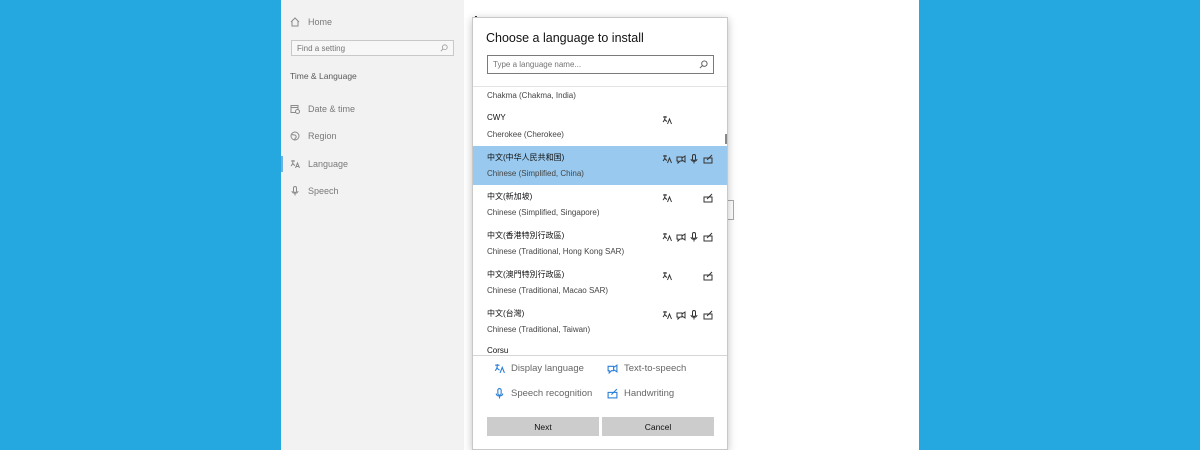  I want to click on find-setting-search, so click(372, 48).